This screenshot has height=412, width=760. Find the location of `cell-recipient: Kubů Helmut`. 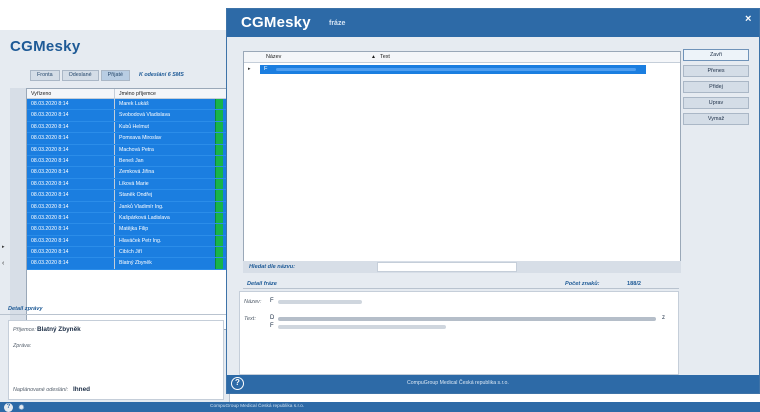

cell-recipient: Kubů Helmut is located at coordinates (134, 126).